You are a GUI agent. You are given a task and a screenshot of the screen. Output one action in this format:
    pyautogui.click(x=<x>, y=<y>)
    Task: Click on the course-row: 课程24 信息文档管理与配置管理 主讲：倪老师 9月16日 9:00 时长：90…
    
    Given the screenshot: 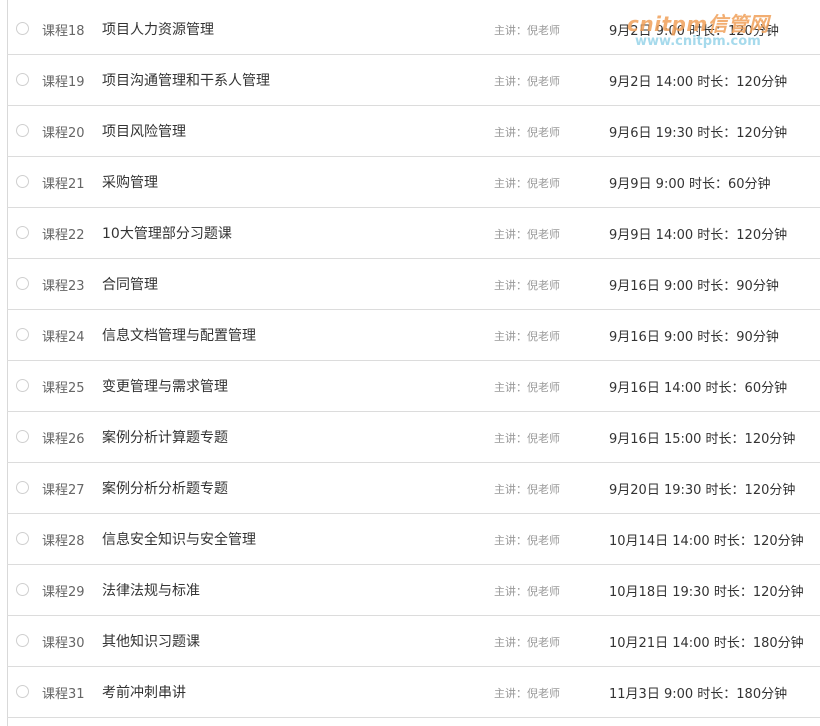 What is the action you would take?
    pyautogui.click(x=413, y=336)
    